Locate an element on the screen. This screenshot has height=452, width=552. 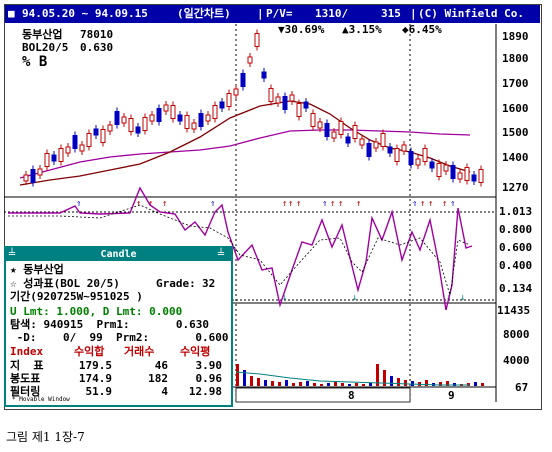
figure-caption: 그림 제1 1장-7 is located at coordinates (45, 437).